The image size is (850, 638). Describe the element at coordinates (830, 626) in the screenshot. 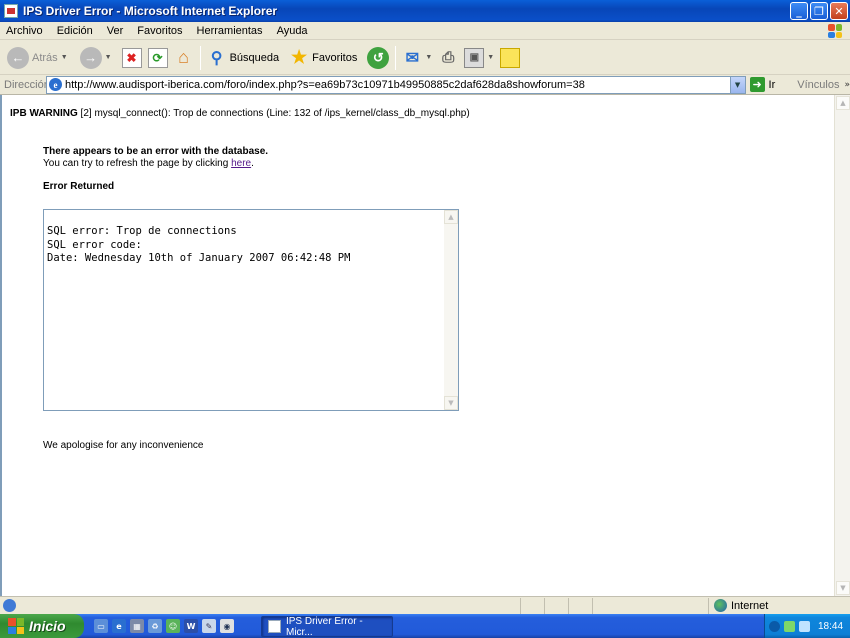

I see `clock: 18:44` at that location.